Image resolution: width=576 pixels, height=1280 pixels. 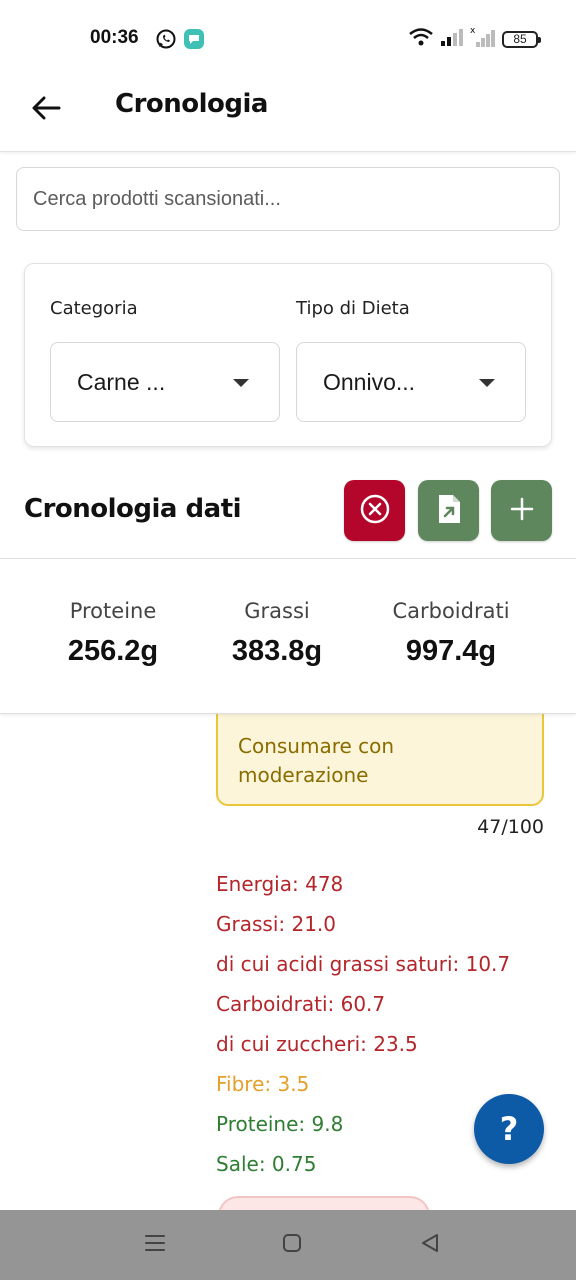 I want to click on status-time: 00:36, so click(x=114, y=37).